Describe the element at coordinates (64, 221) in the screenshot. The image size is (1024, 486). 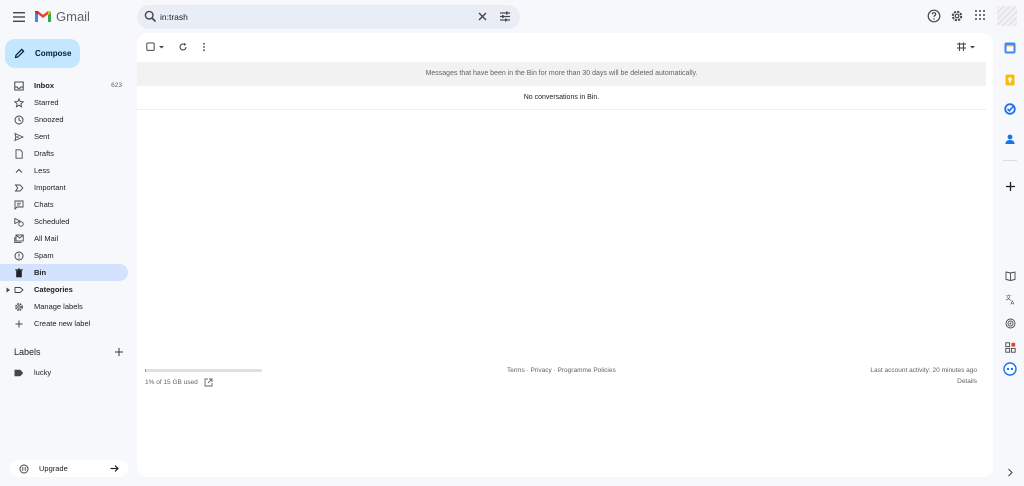
I see `sidebar-item-scheduled: Scheduled` at that location.